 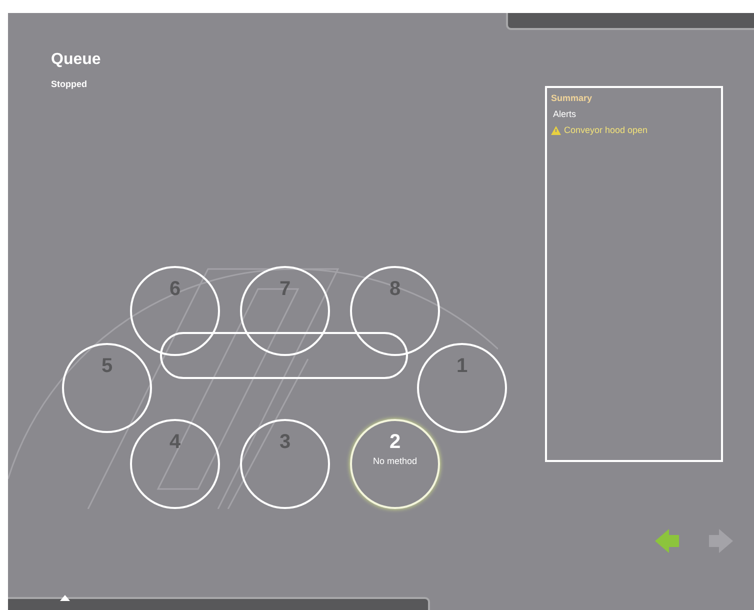 I want to click on alert-text: Conveyor hood open, so click(x=606, y=130).